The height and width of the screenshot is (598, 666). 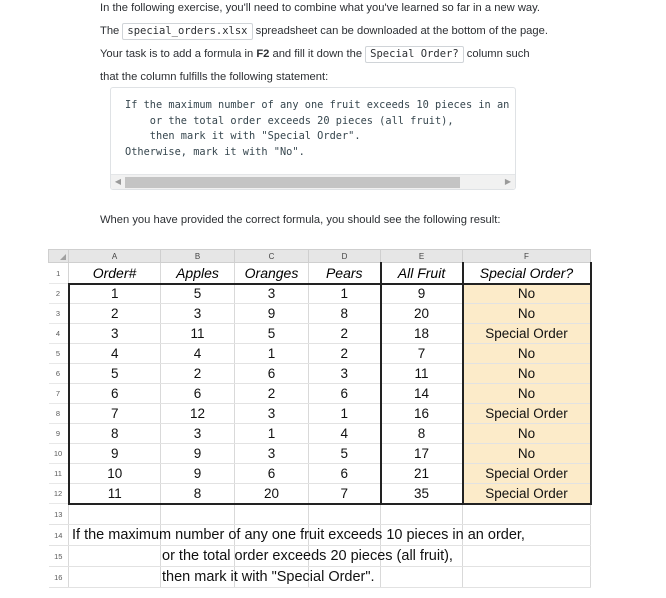 What do you see at coordinates (114, 256) in the screenshot?
I see `column-header-a: A` at bounding box center [114, 256].